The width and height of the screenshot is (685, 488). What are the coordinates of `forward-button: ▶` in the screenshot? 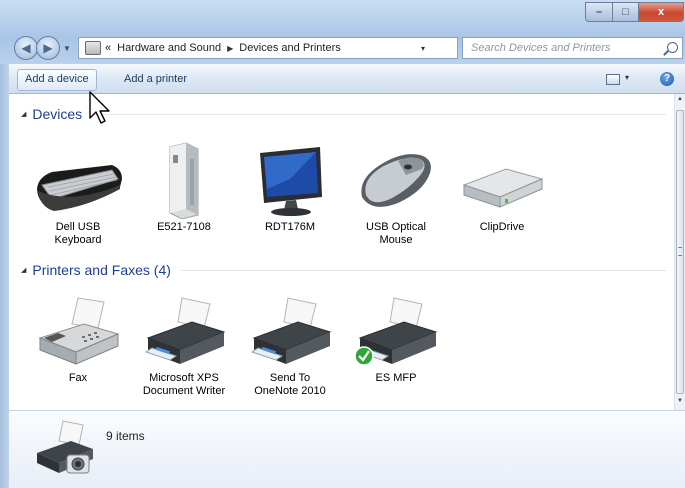 It's located at (48, 48).